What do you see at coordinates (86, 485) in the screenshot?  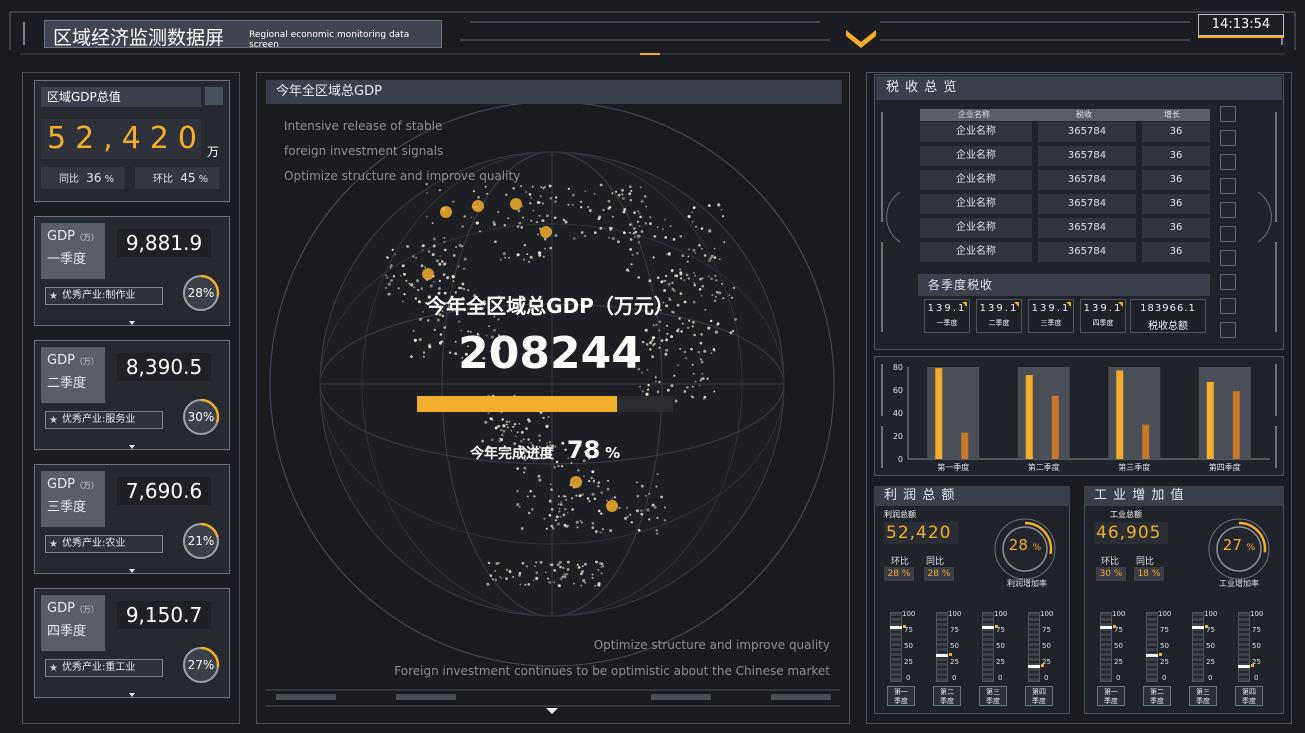 I see `quarter-gdp-unit: （万）` at bounding box center [86, 485].